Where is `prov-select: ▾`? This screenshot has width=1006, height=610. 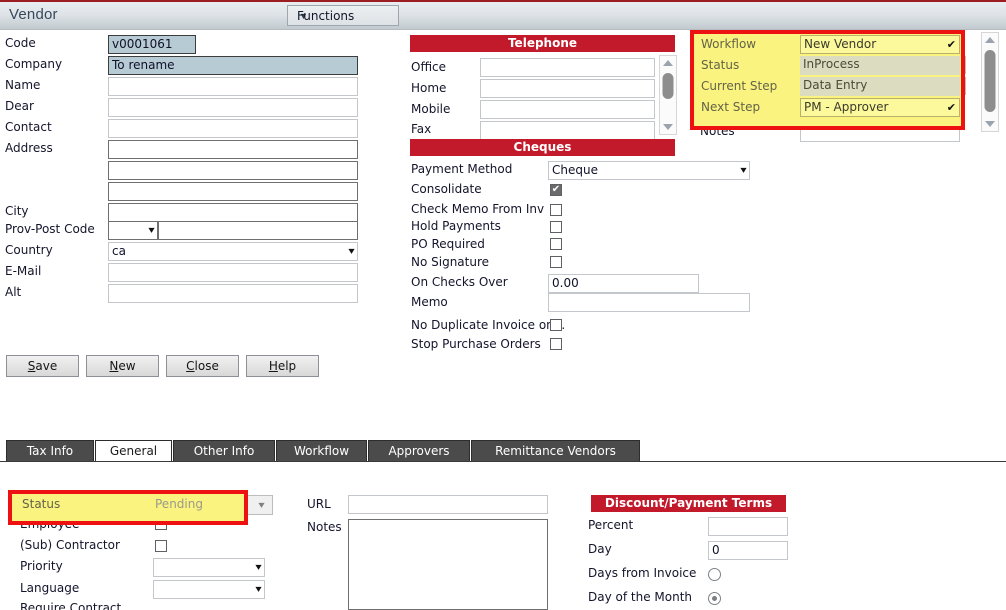 prov-select: ▾ is located at coordinates (133, 230).